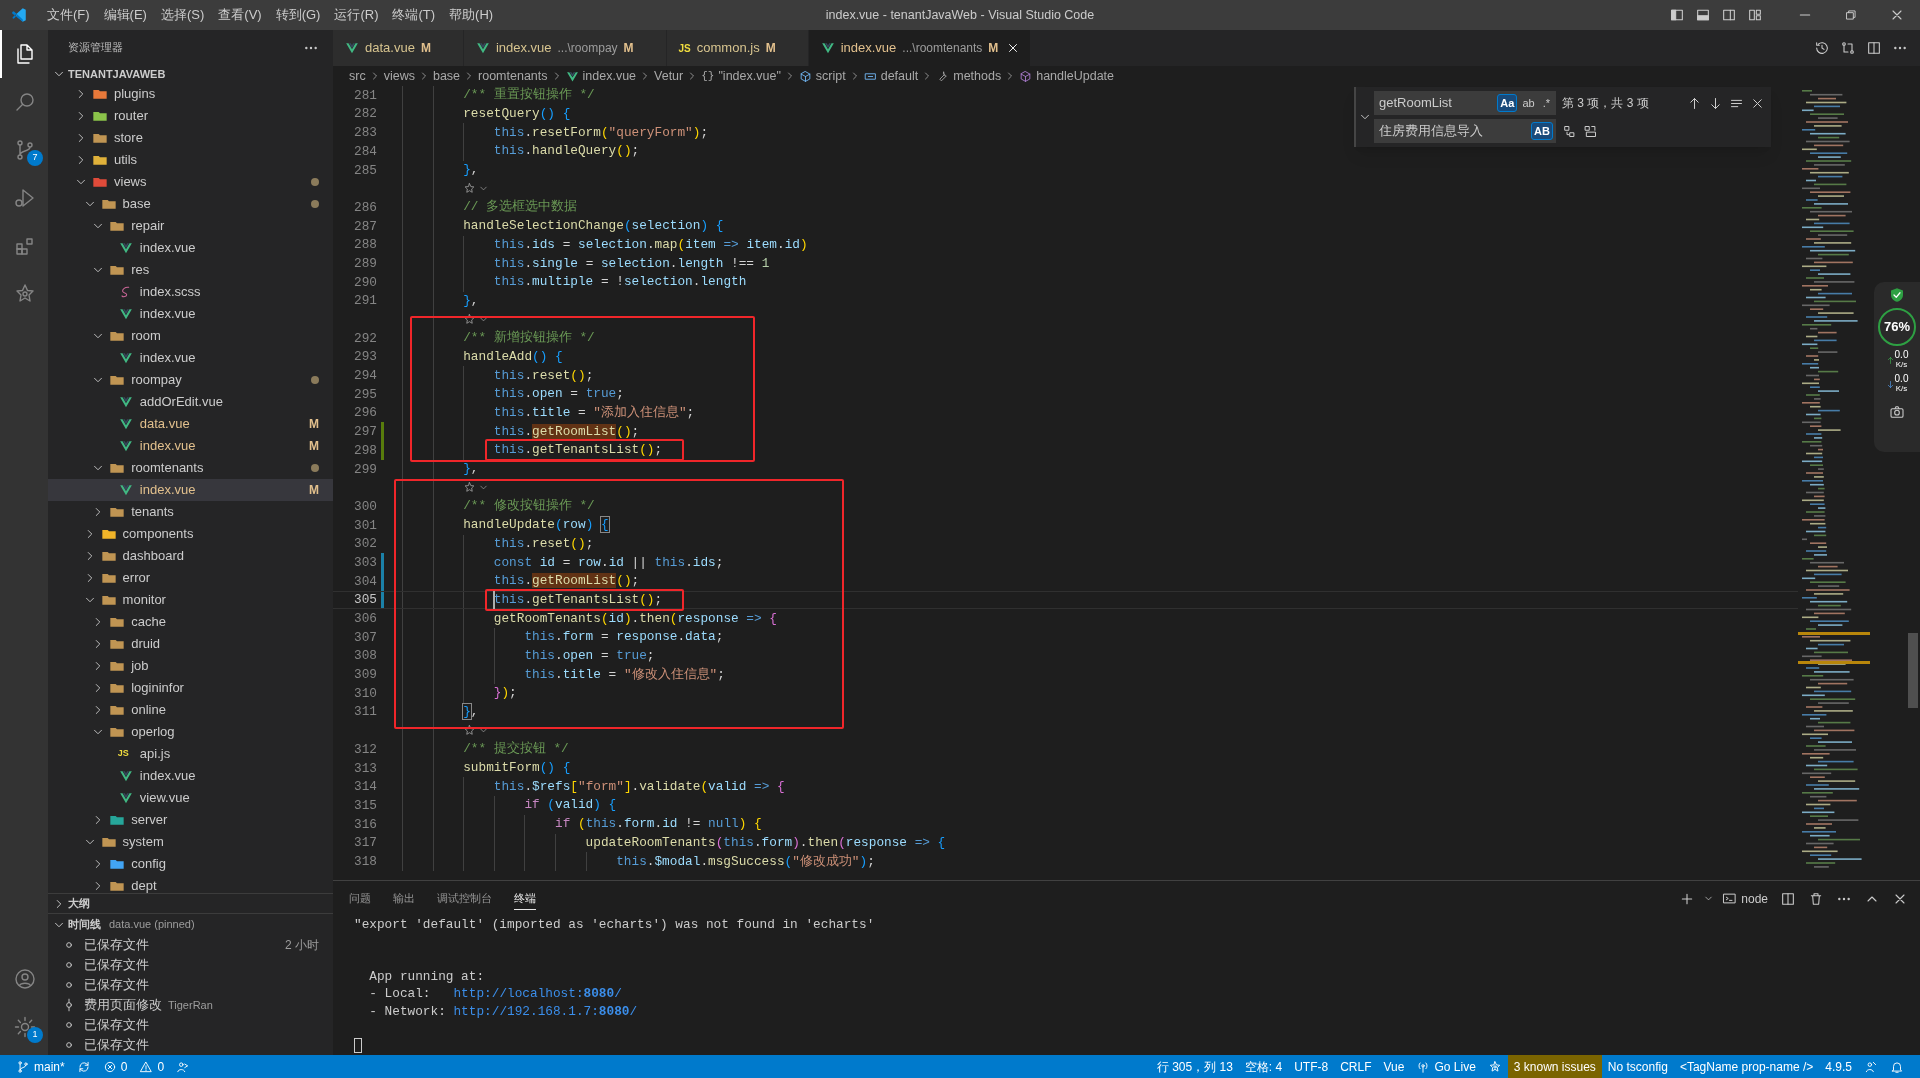 Image resolution: width=1920 pixels, height=1078 pixels. Describe the element at coordinates (1546, 103) in the screenshot. I see `option-toggle: .*` at that location.